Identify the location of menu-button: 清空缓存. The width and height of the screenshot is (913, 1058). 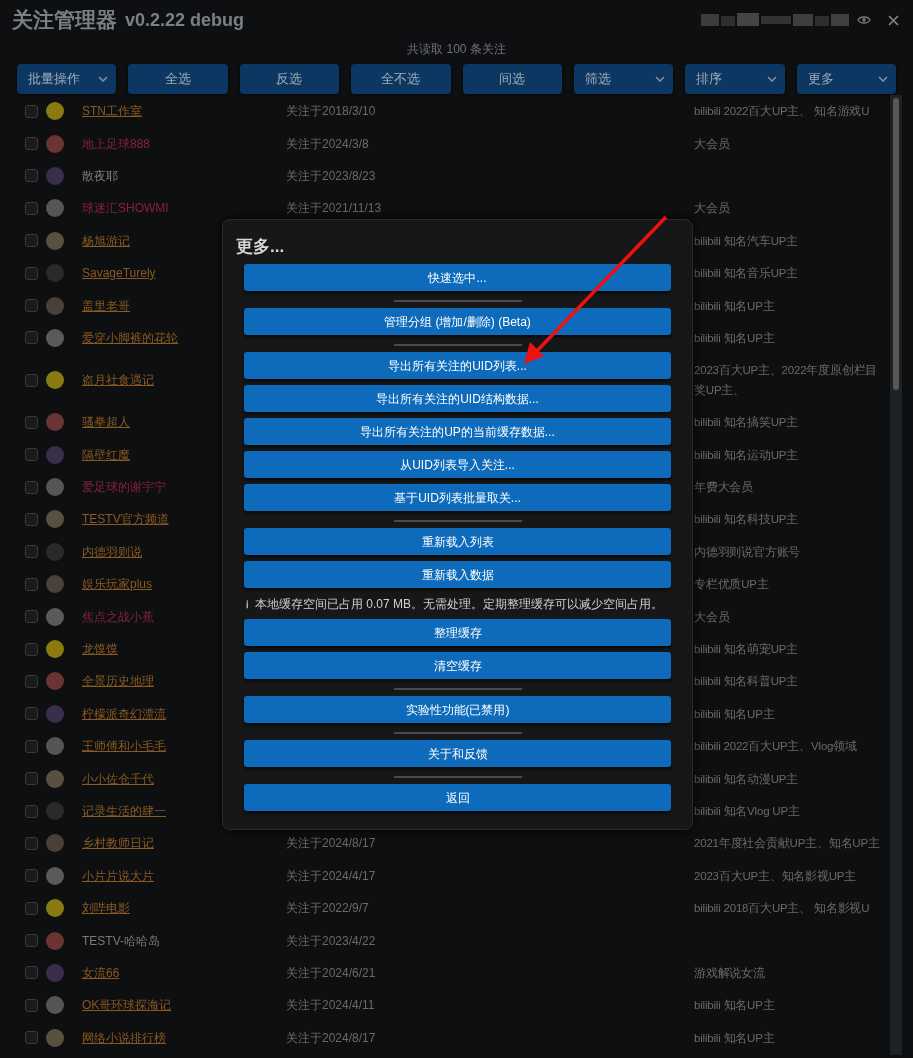
(457, 665).